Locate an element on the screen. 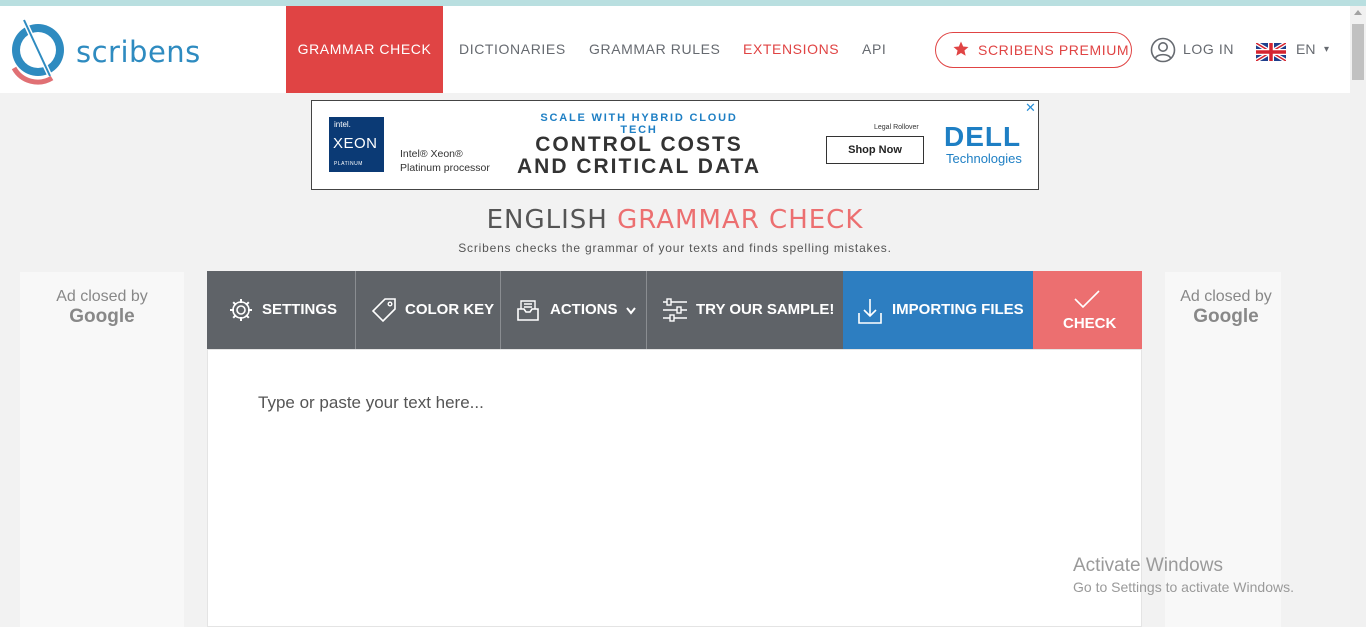 The image size is (1366, 627). chevron-down-icon: ▾ is located at coordinates (1327, 49).